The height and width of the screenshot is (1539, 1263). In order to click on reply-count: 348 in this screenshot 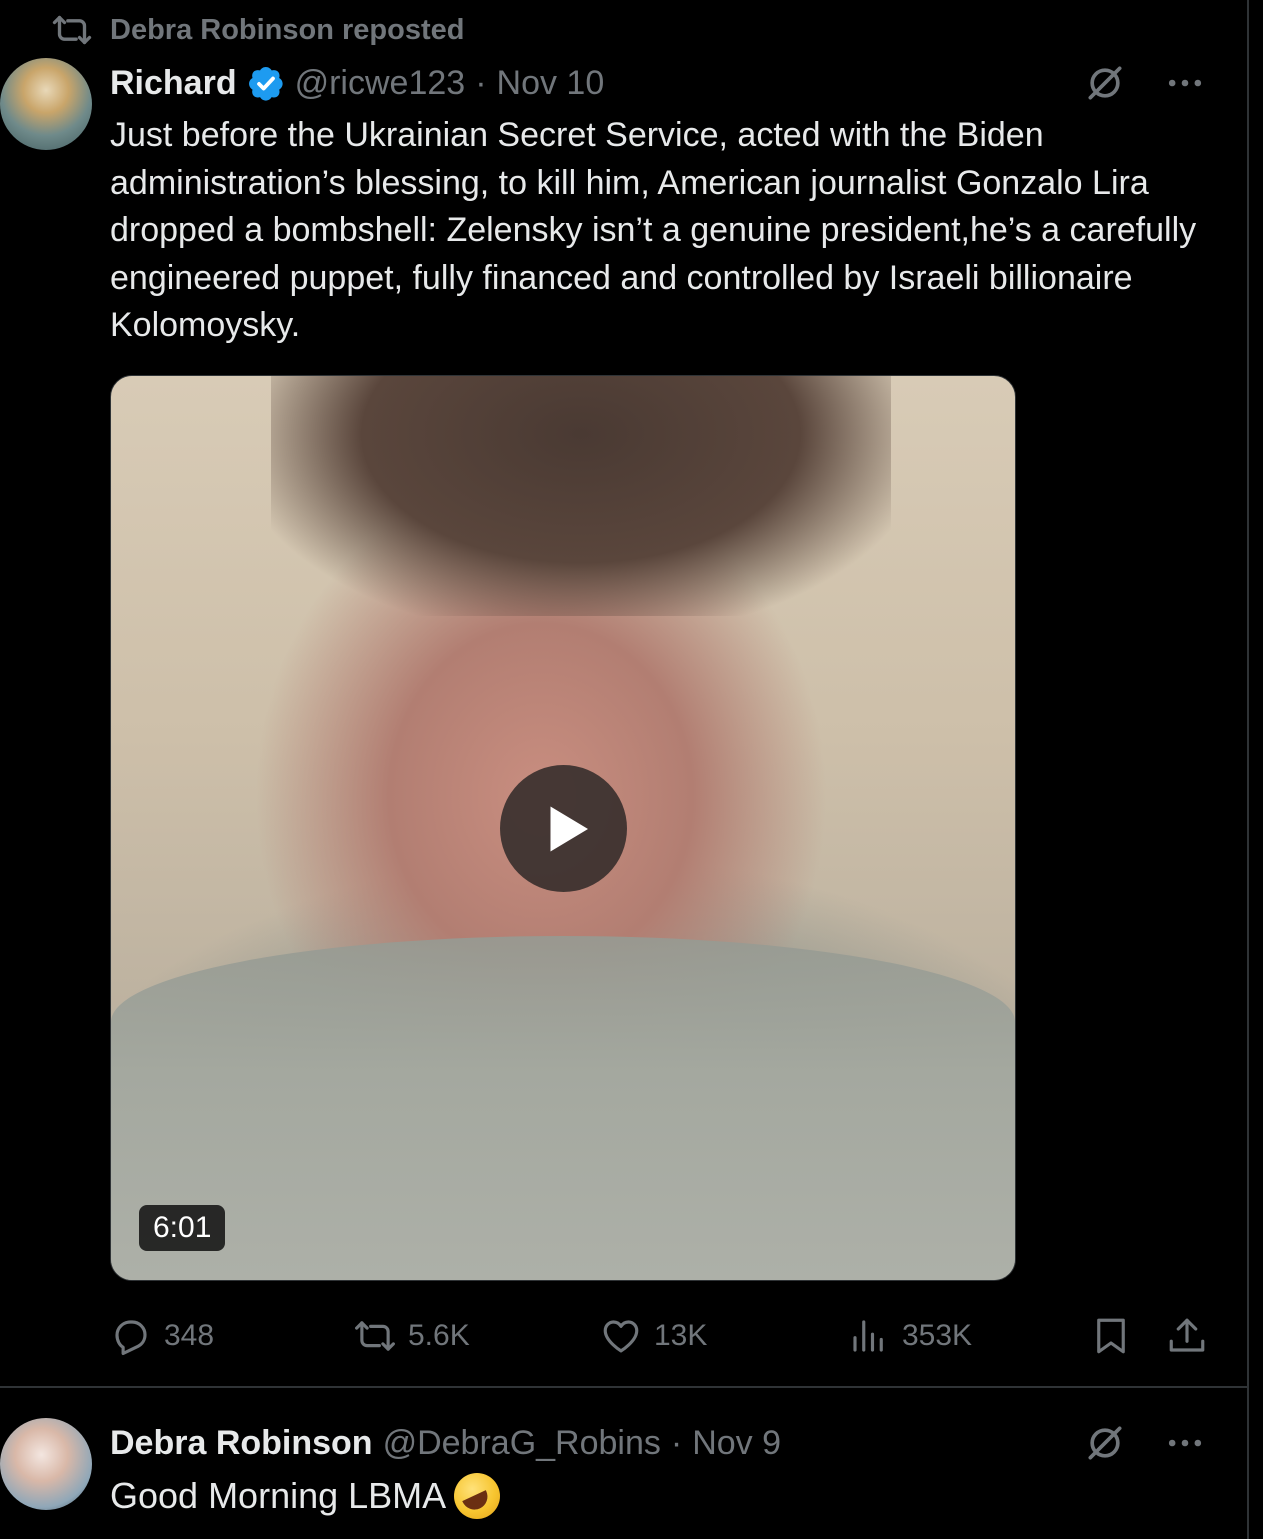, I will do `click(189, 1335)`.